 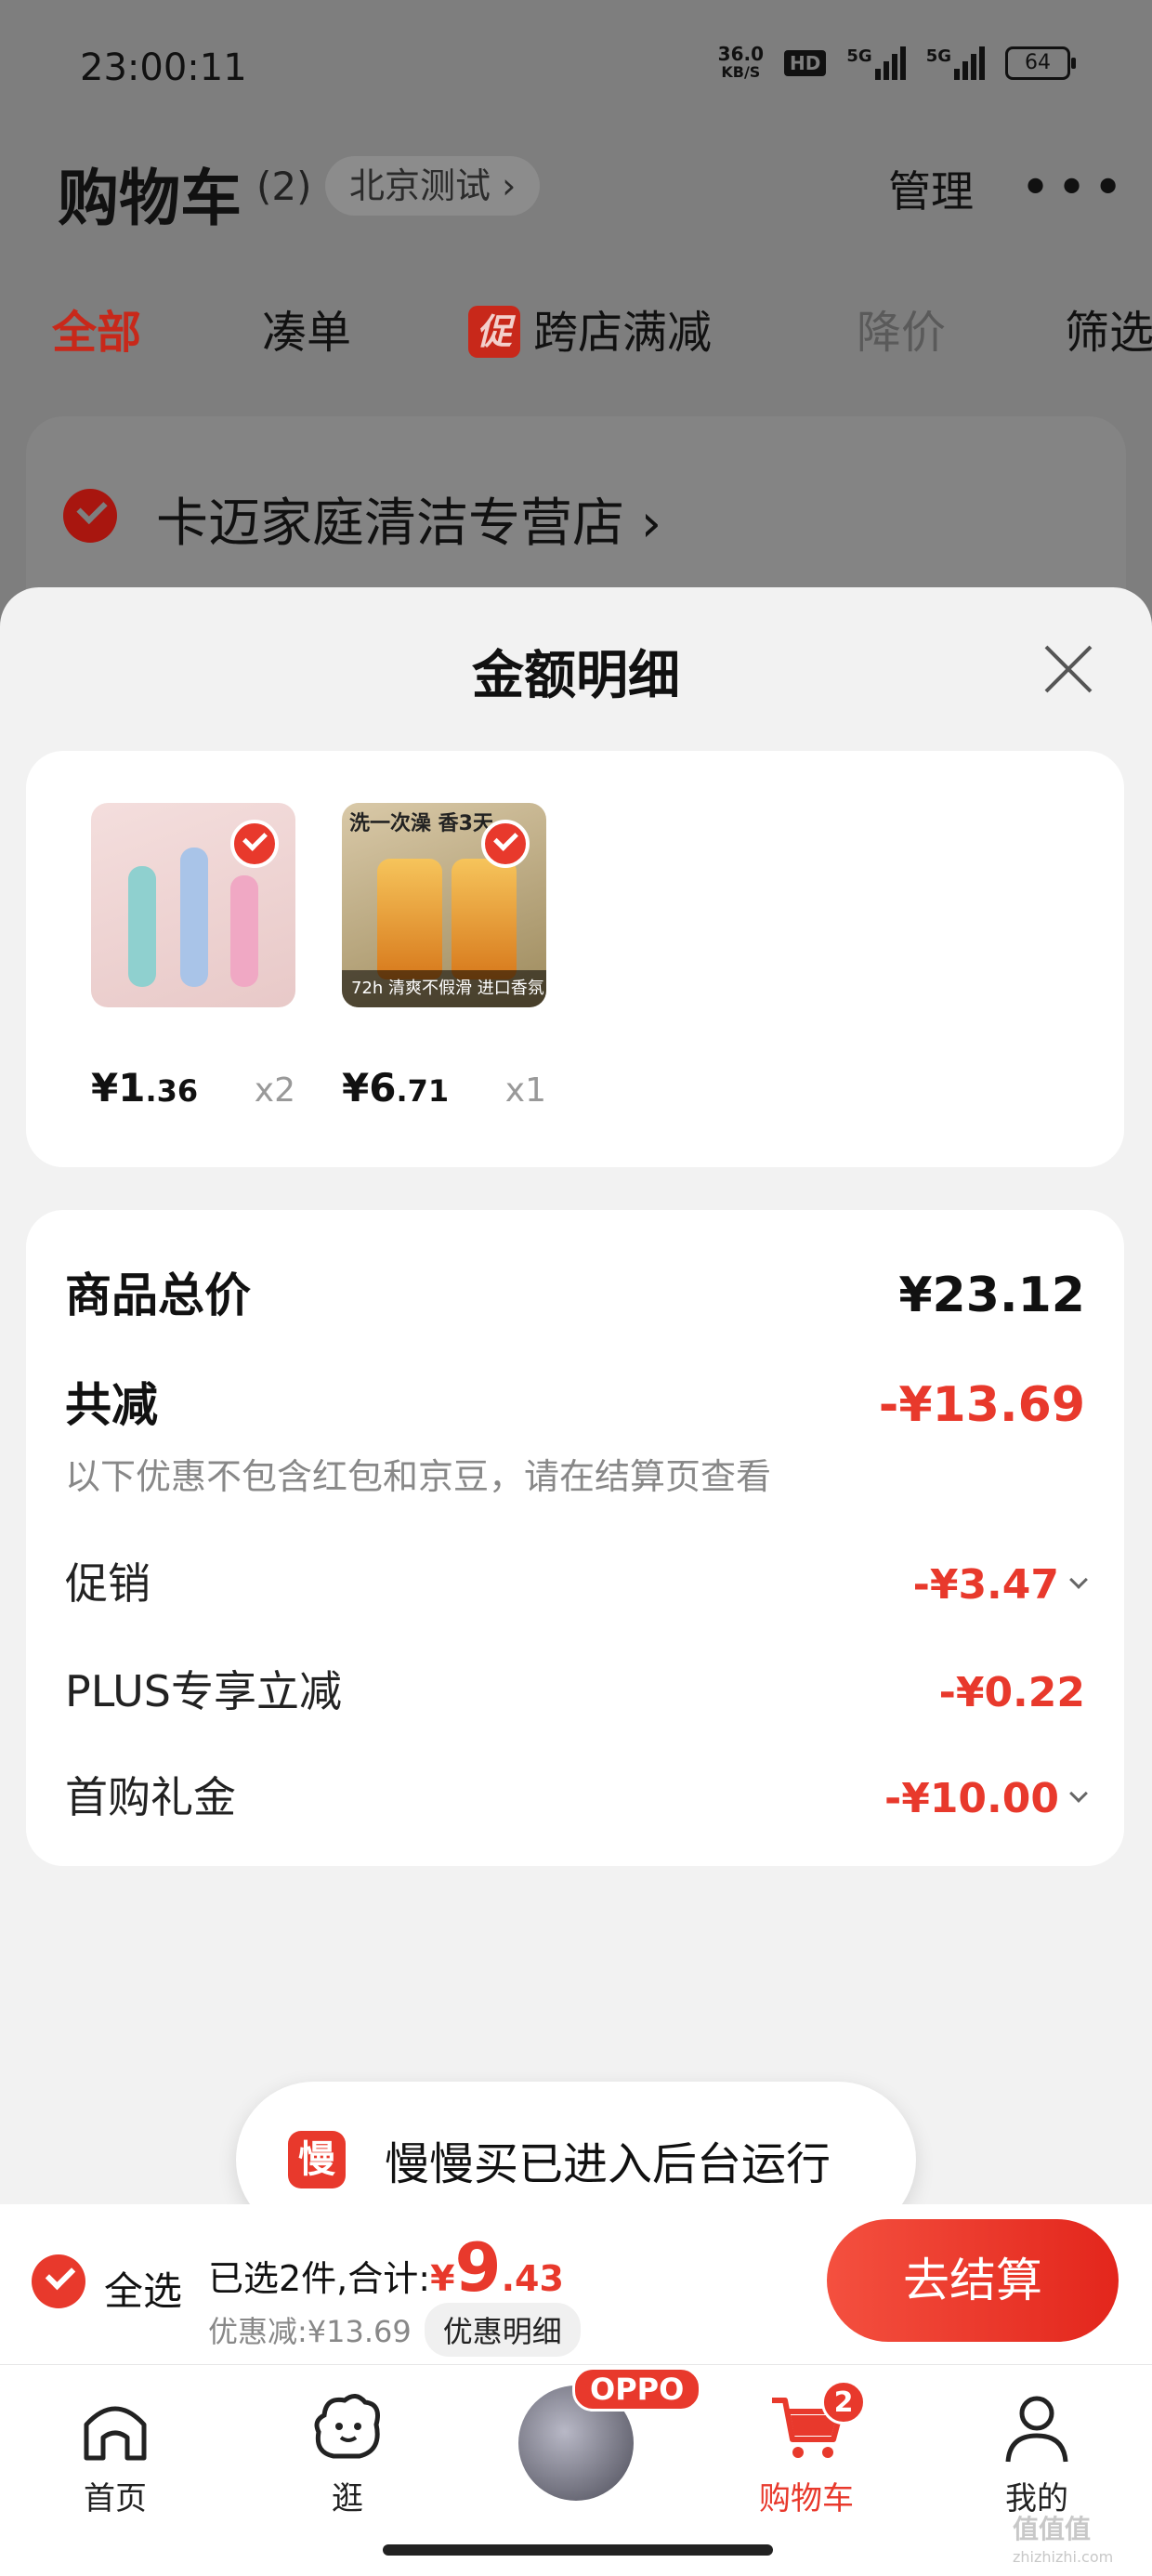 I want to click on plus-label: PLUS专享立减, so click(x=203, y=1691).